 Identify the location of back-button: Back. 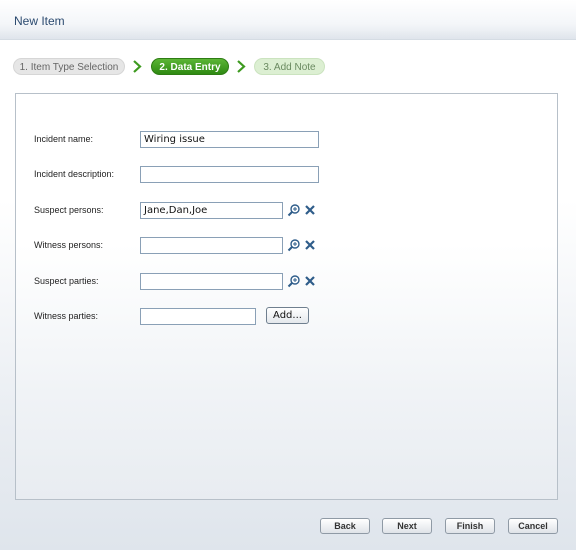
(345, 526).